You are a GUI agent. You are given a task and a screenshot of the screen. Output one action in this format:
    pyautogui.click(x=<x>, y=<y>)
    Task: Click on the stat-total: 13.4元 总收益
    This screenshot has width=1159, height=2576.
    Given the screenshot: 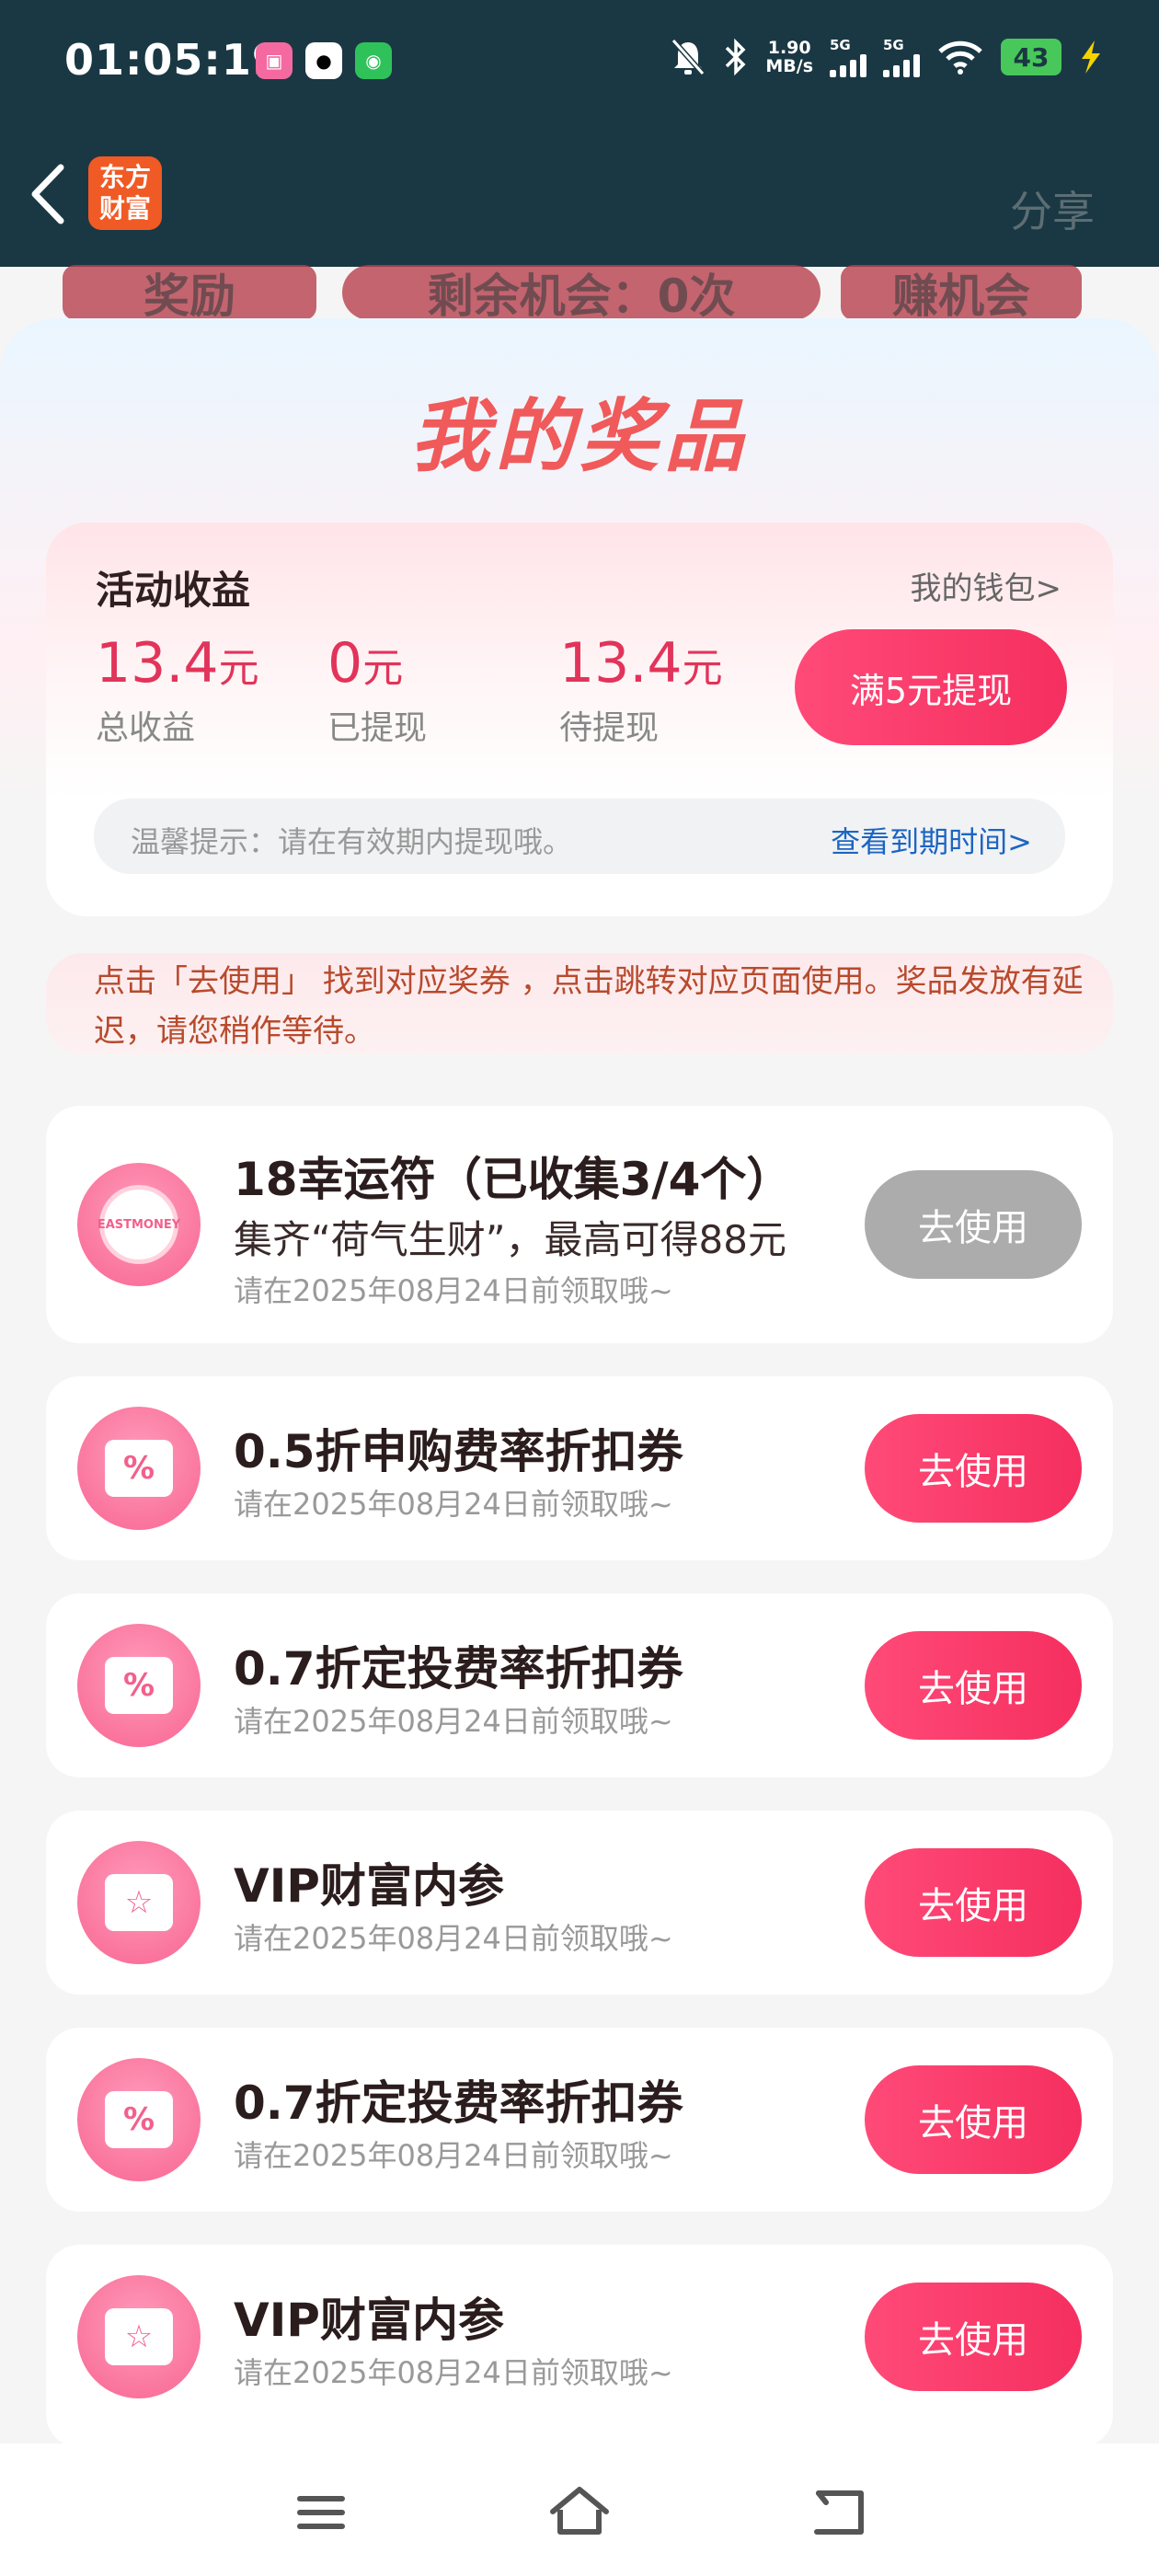 What is the action you would take?
    pyautogui.click(x=177, y=690)
    